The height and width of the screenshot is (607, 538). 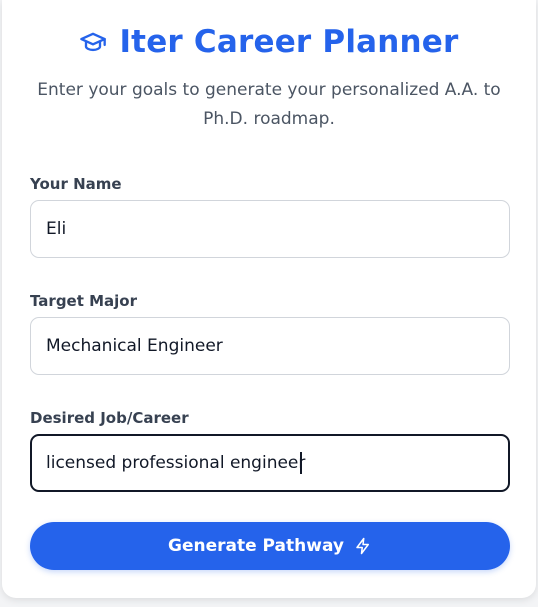 I want to click on generate-pathway-button: Generate Pathway, so click(x=270, y=546).